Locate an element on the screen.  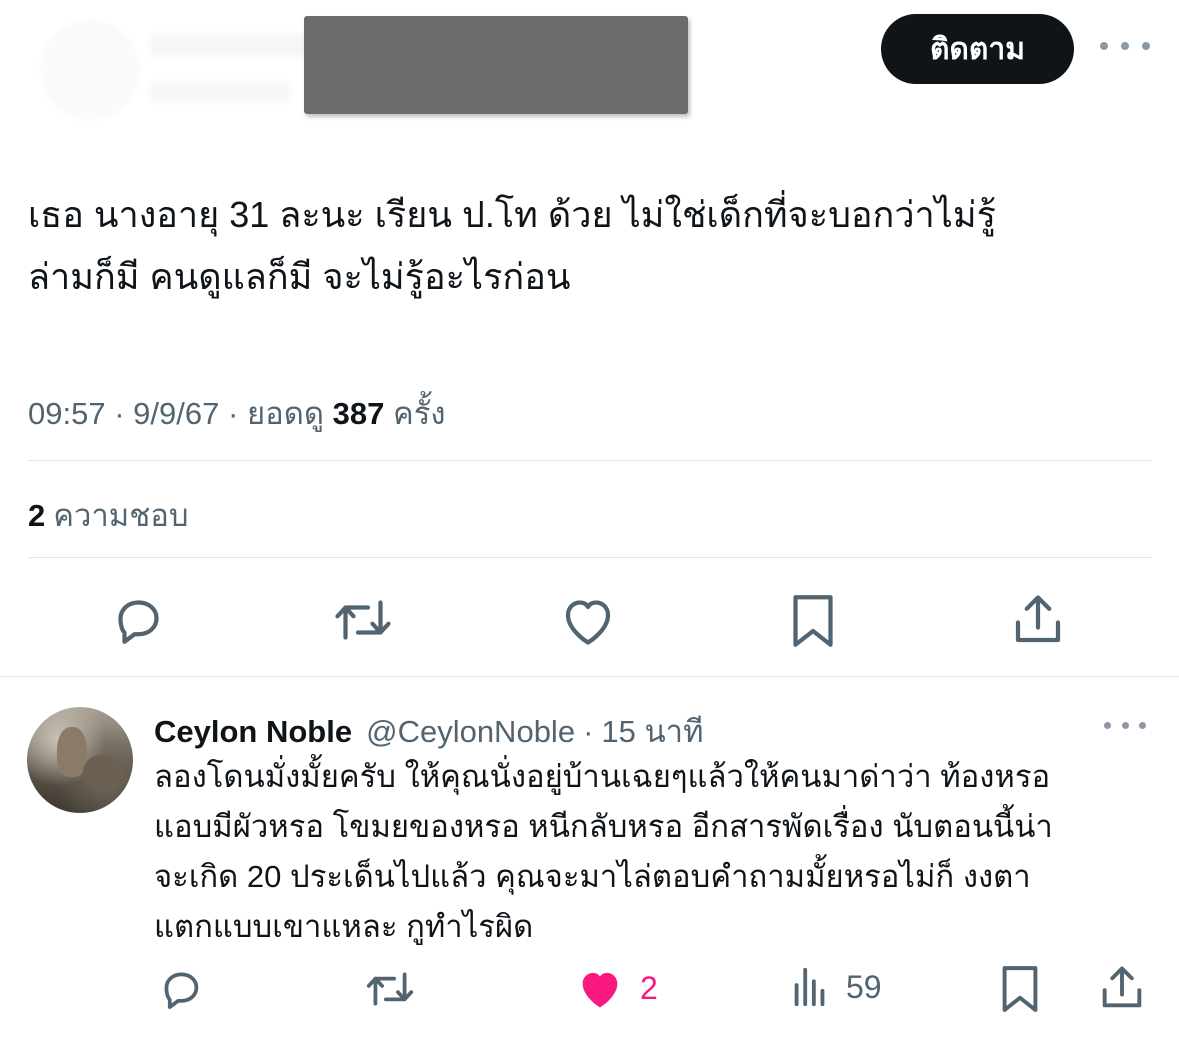
reply-retweet-button is located at coordinates (390, 989).